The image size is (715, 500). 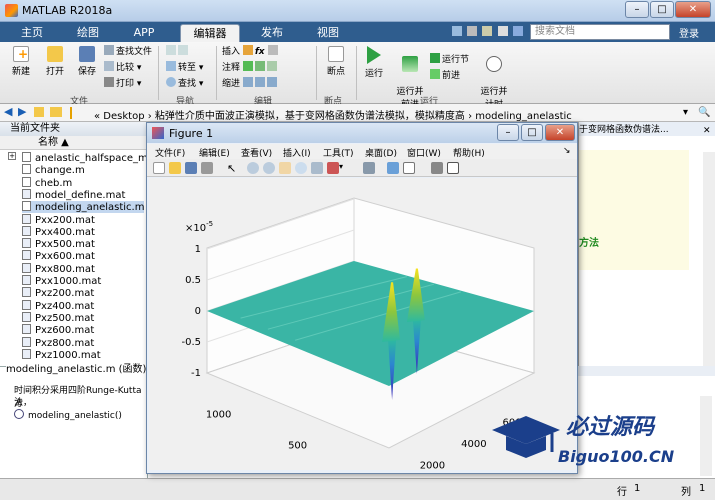 I want to click on file-item: Pxx1000.mat, so click(x=61, y=281).